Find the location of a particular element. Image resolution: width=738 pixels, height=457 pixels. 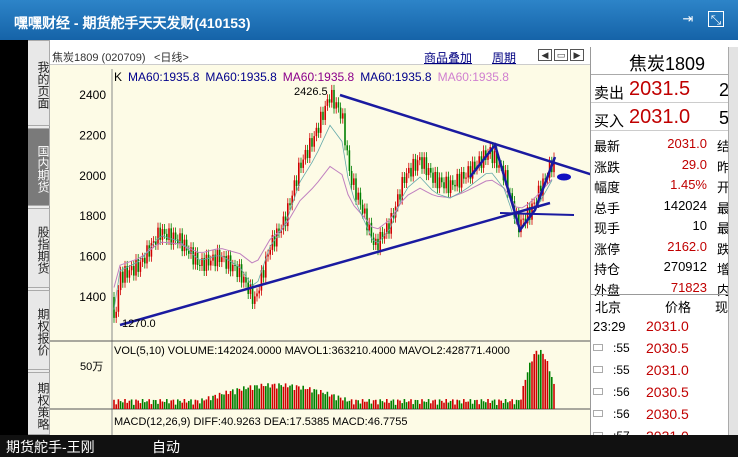

quote-row-value: 10 is located at coordinates (699, 225).